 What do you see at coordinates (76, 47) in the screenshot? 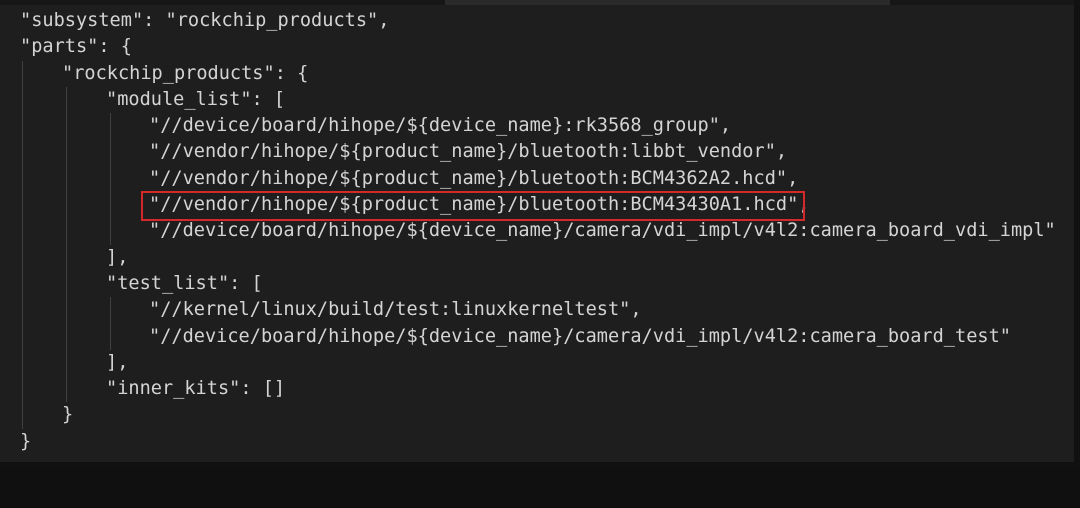
I see `code-text: "parts": {` at bounding box center [76, 47].